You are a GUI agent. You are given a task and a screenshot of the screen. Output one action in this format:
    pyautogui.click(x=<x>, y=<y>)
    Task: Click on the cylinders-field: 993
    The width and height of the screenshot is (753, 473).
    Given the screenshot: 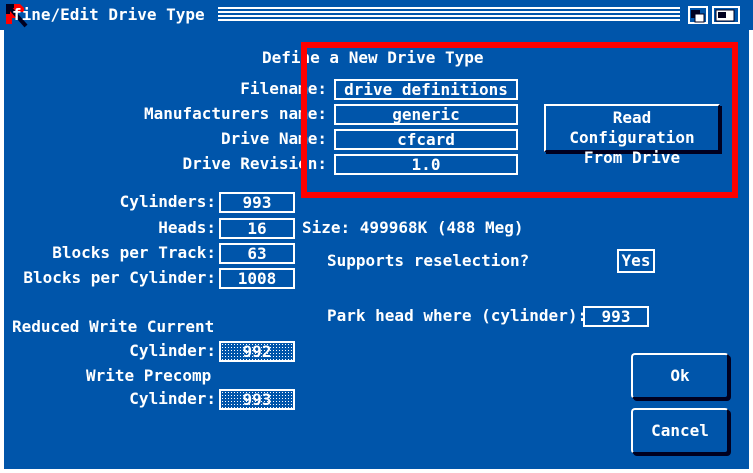 What is the action you would take?
    pyautogui.click(x=257, y=202)
    